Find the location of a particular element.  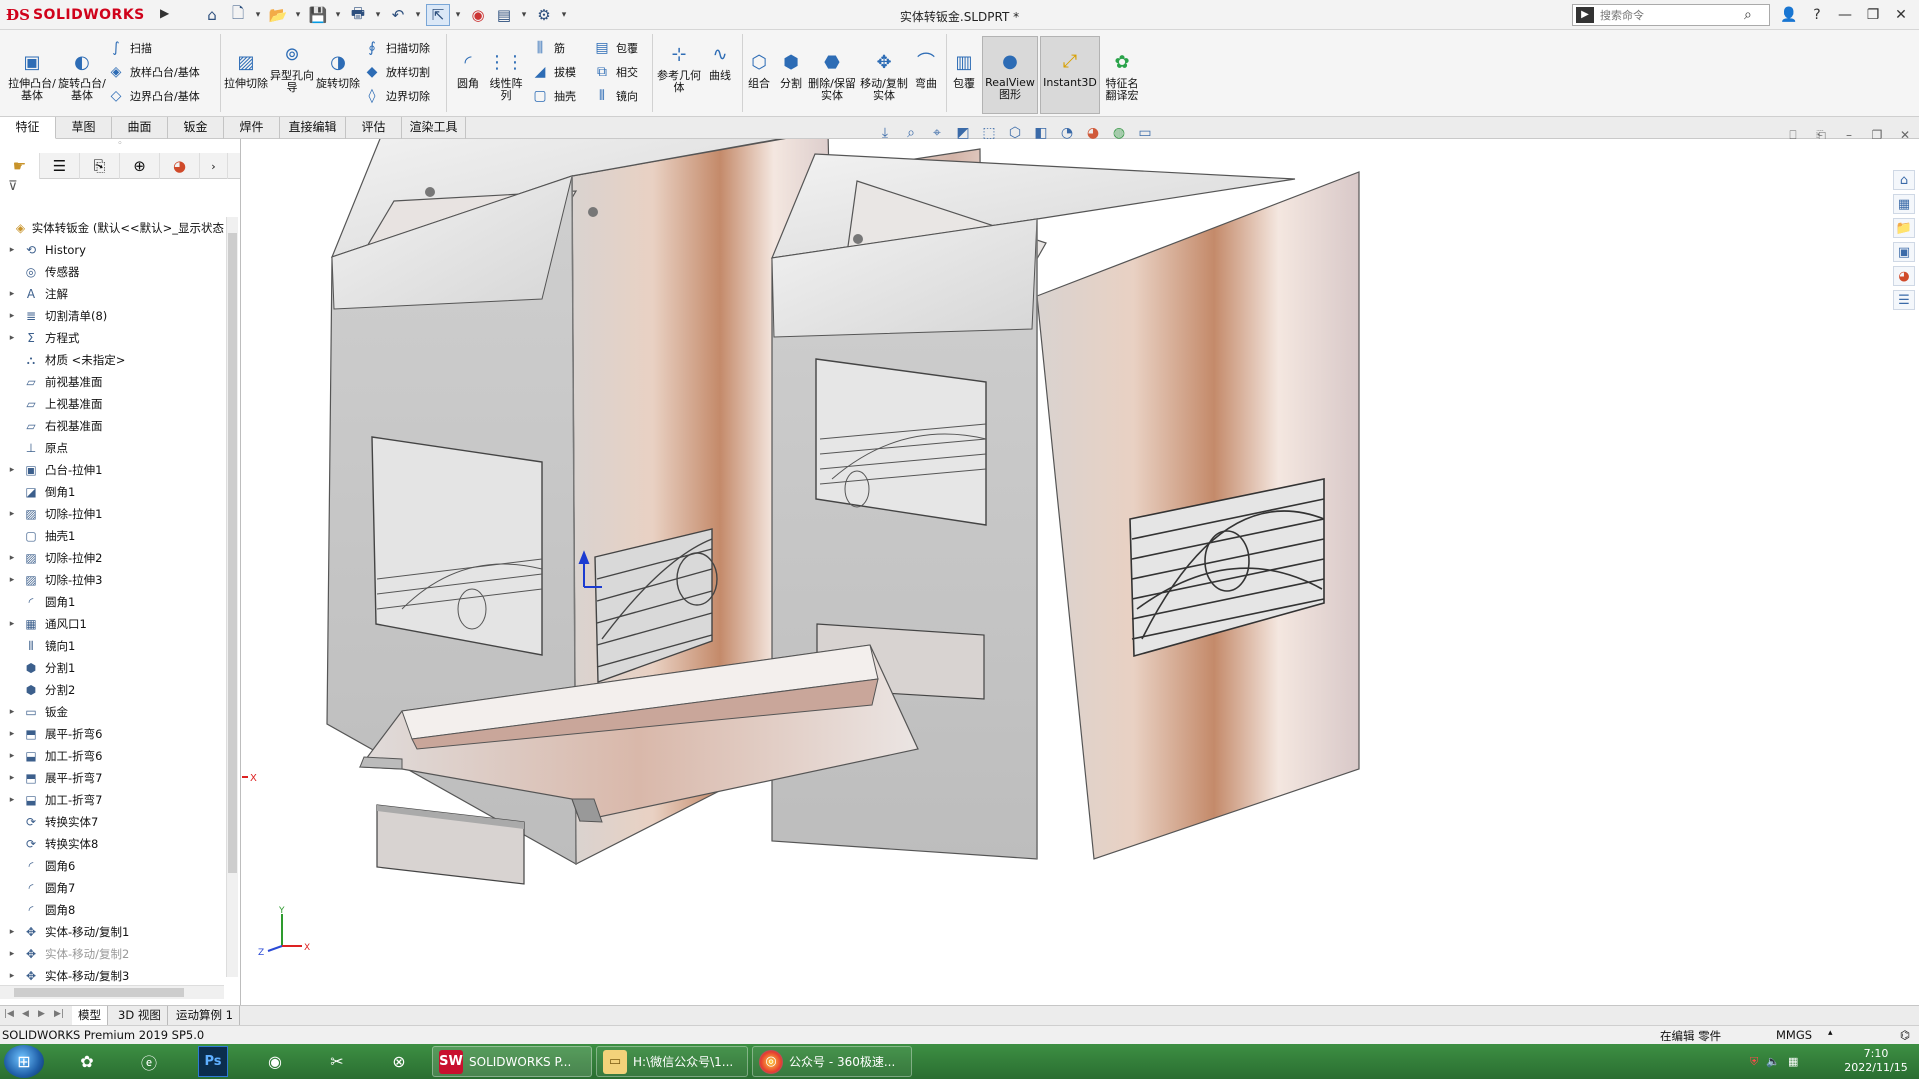

tab-features: 特征 is located at coordinates (28, 128).